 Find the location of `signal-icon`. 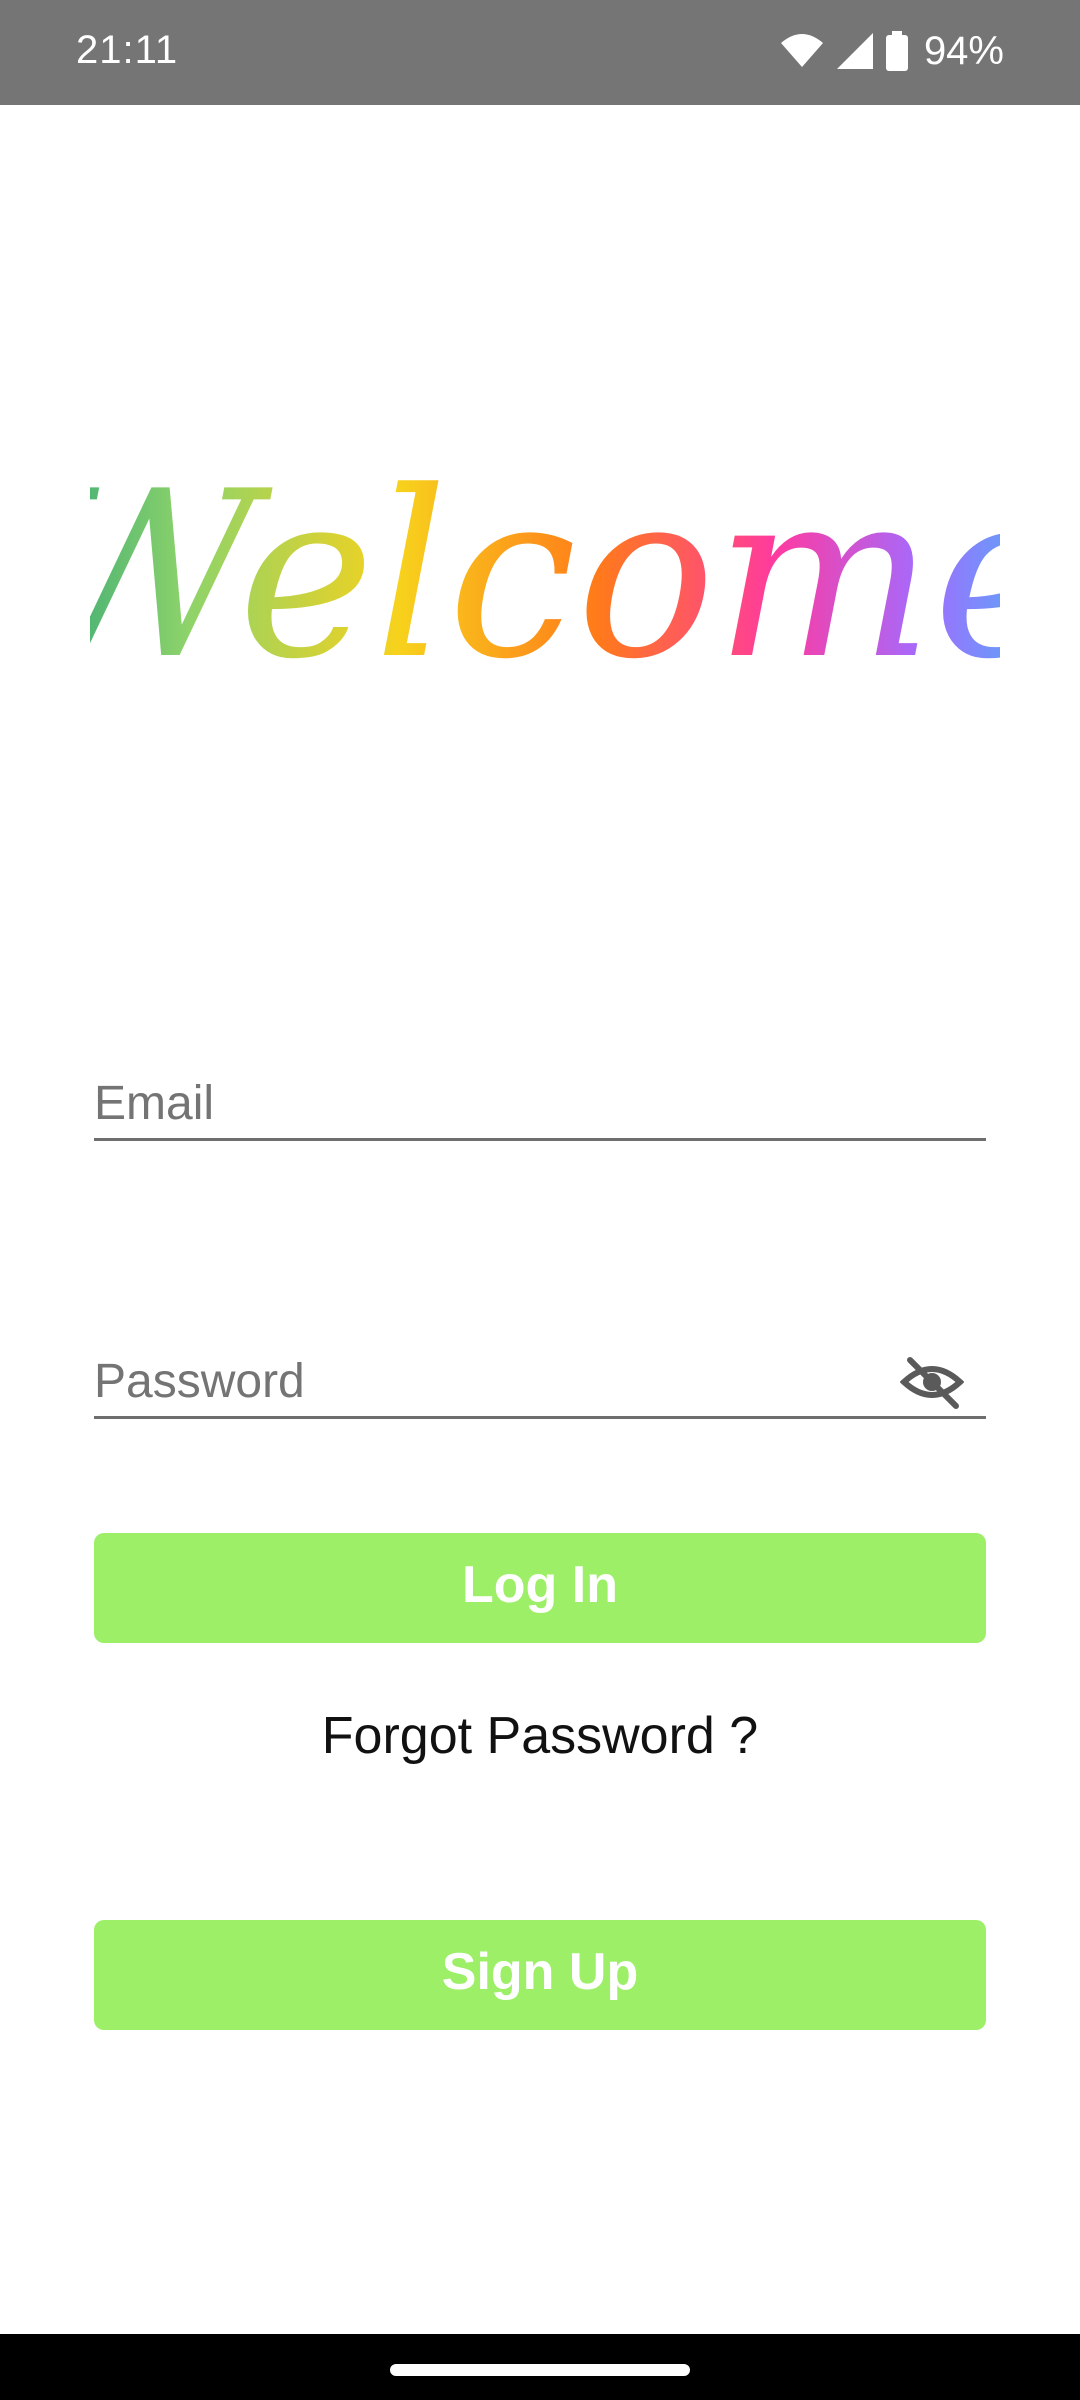

signal-icon is located at coordinates (855, 51).